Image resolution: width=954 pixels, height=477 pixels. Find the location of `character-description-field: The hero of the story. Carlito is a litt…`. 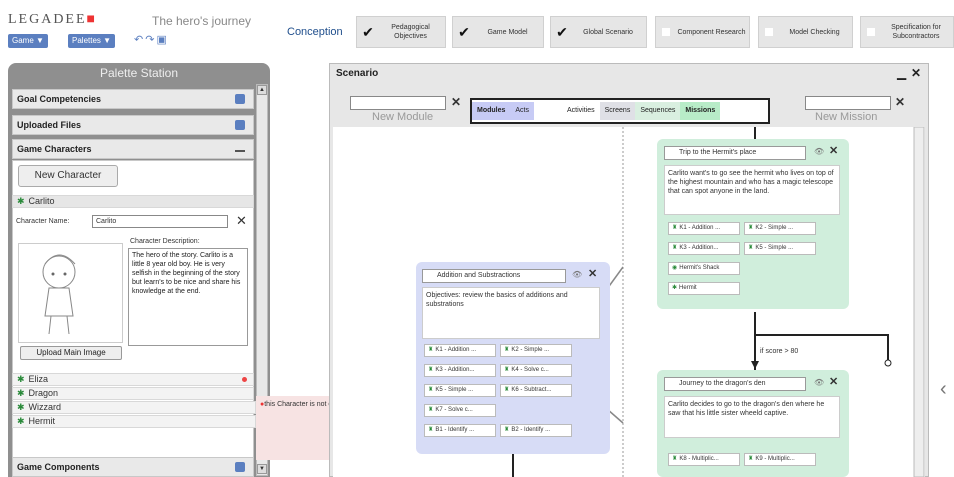

character-description-field: The hero of the story. Carlito is a litt… is located at coordinates (188, 297).